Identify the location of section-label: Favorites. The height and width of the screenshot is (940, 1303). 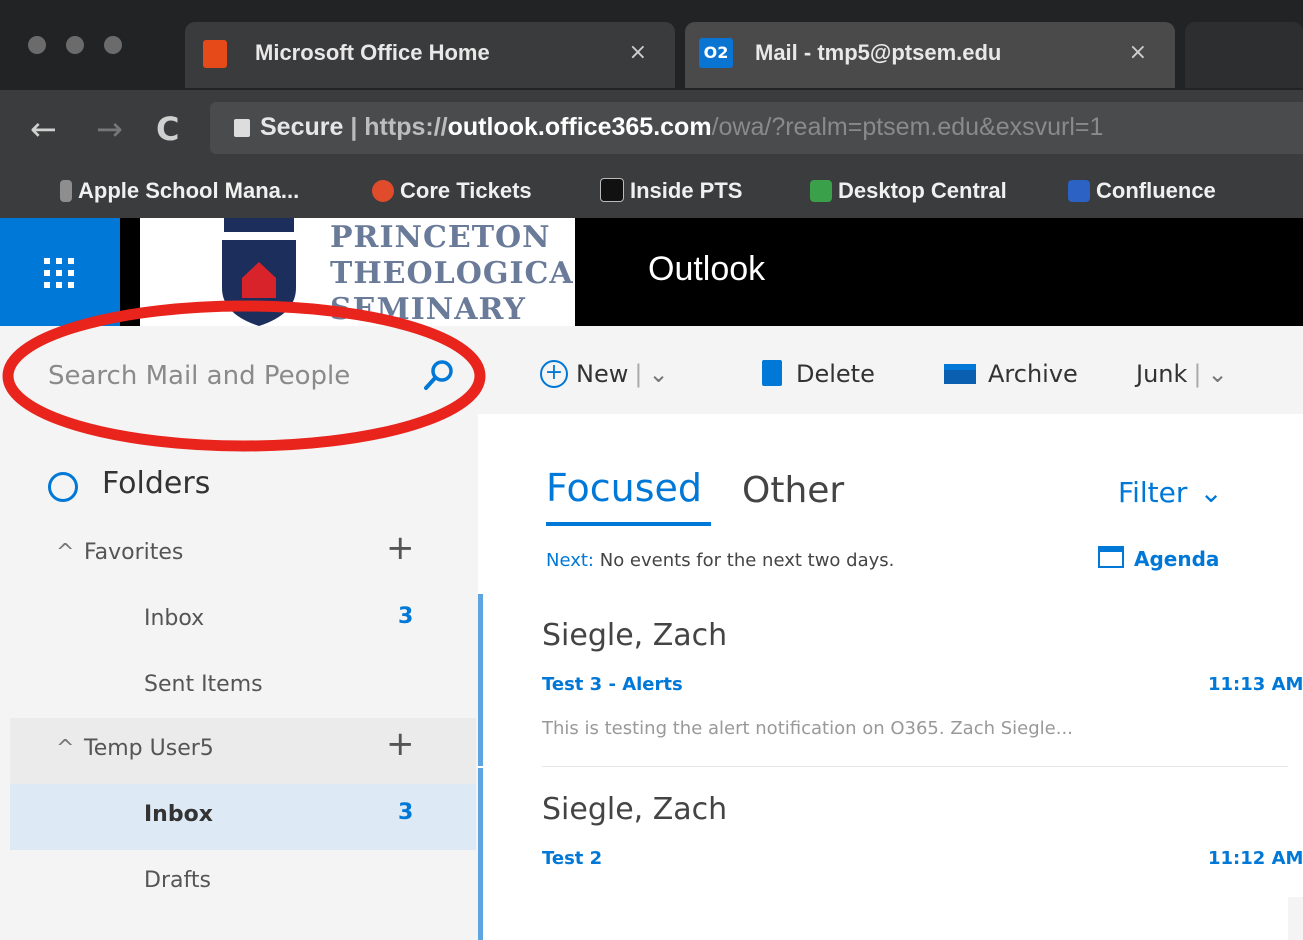
(134, 552).